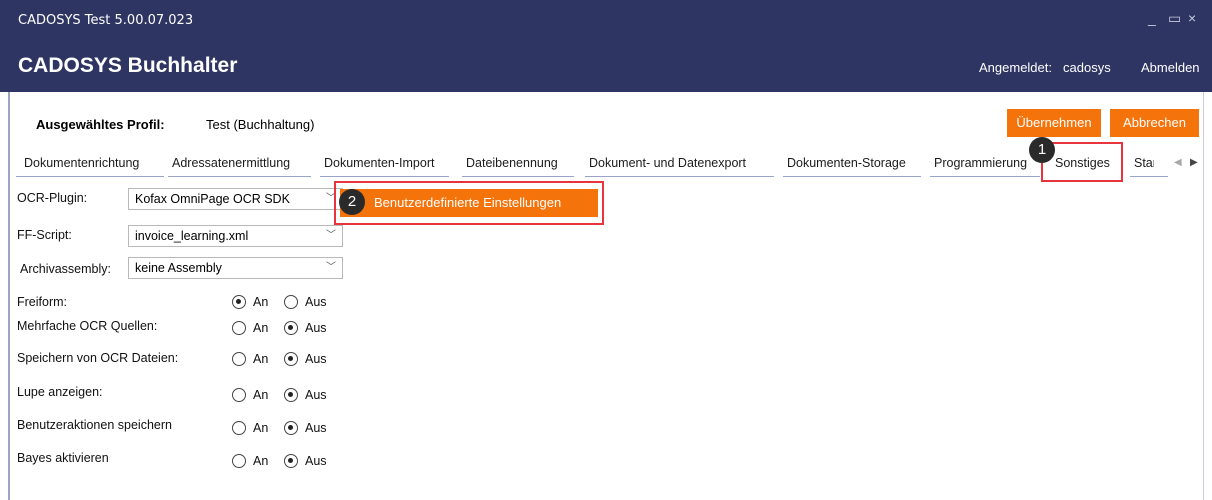 Image resolution: width=1212 pixels, height=500 pixels. I want to click on ff-script-select: invoice_learning.xml ﹀, so click(235, 236).